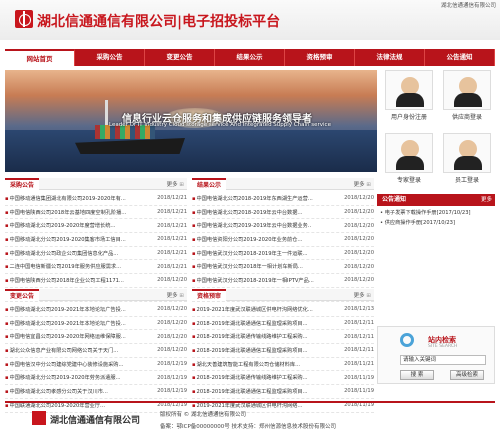  Describe the element at coordinates (106, 114) in the screenshot. I see `crane-mast` at that location.